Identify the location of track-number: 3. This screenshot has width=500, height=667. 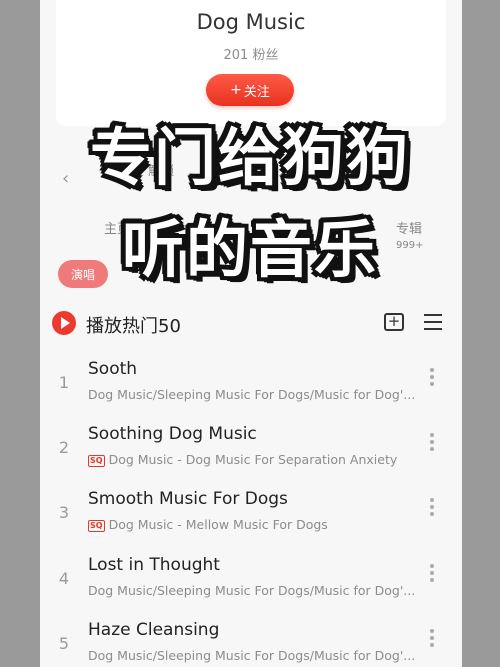
(64, 512).